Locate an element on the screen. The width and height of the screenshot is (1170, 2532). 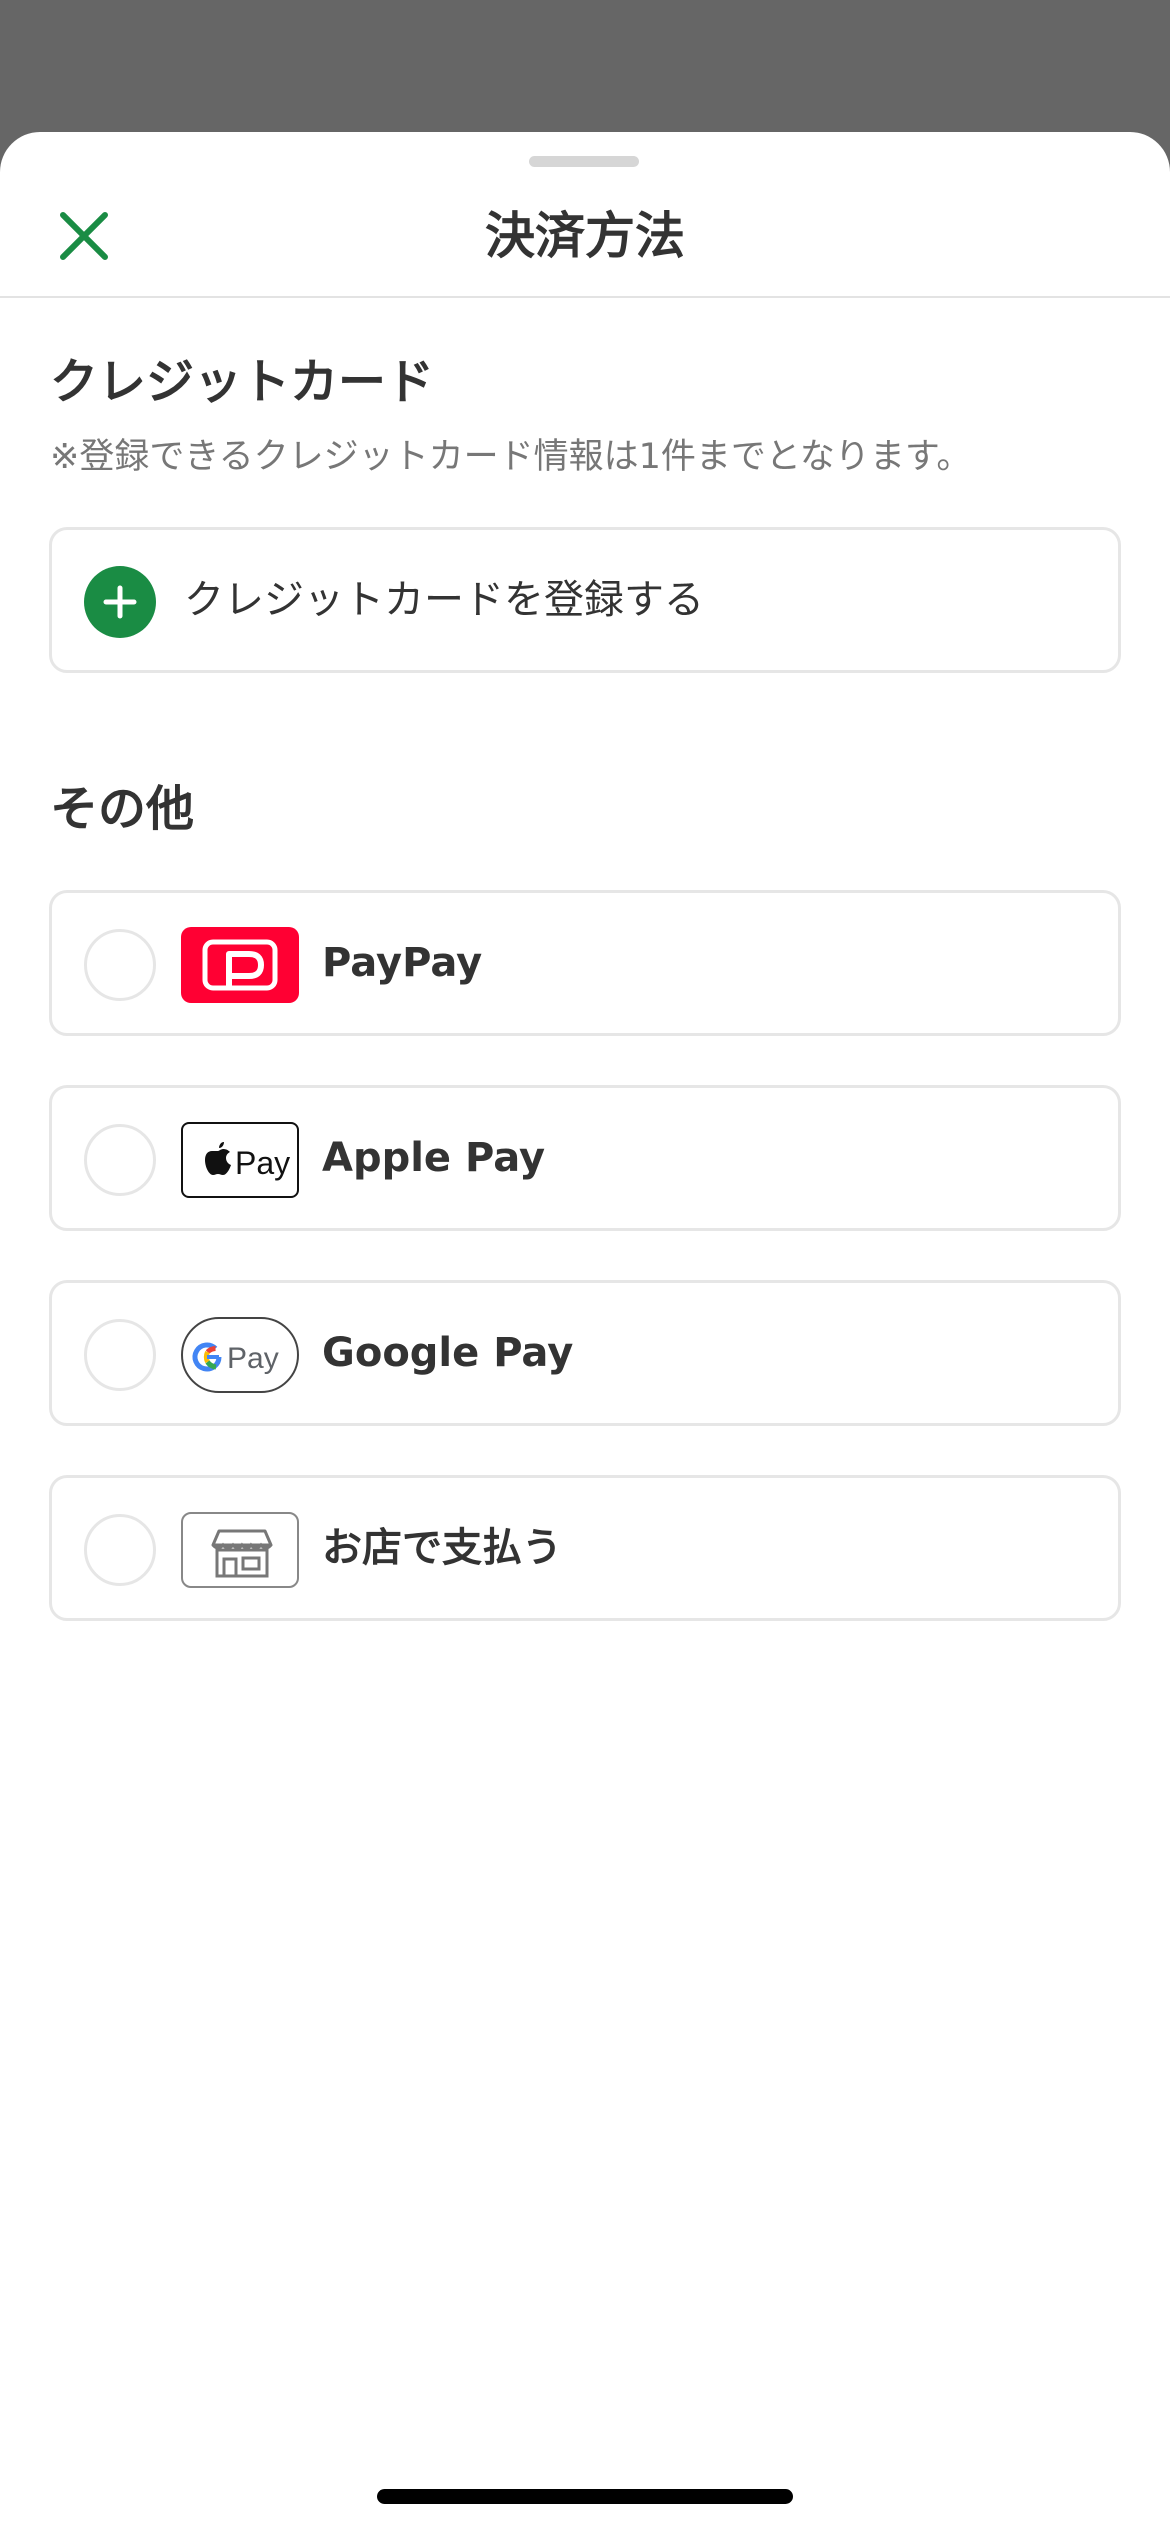
google-pay-logo-text: Pay is located at coordinates (253, 1358).